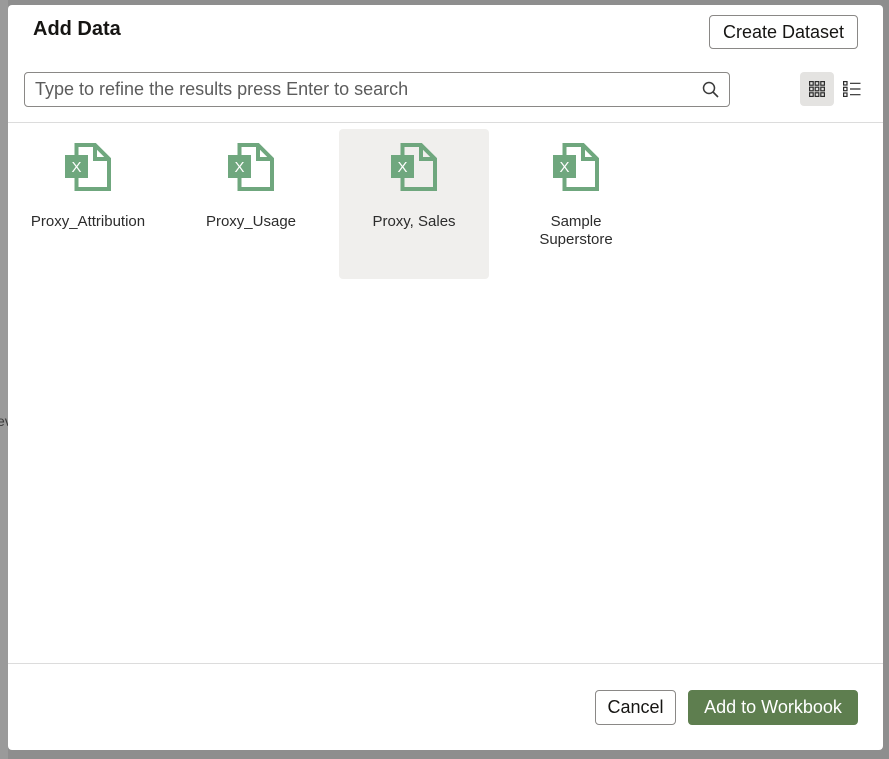 Image resolution: width=889 pixels, height=759 pixels. I want to click on list-icon, so click(852, 89).